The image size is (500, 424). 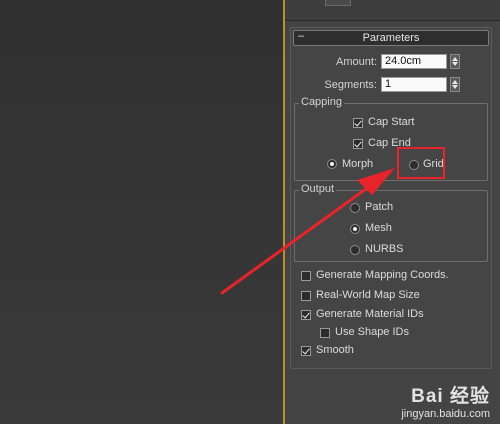 I want to click on red-arrow-icon, so click(x=307, y=231).